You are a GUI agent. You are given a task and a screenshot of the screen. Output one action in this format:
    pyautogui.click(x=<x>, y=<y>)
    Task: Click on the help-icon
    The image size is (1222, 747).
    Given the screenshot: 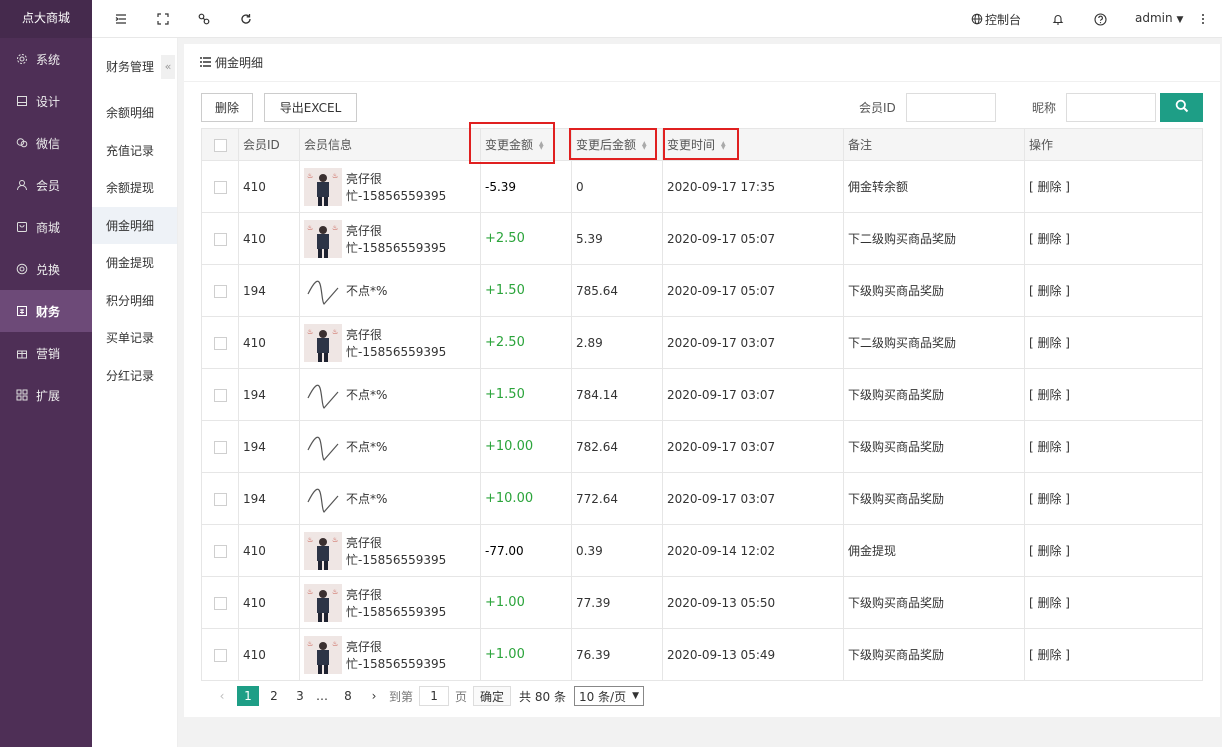 What is the action you would take?
    pyautogui.click(x=1100, y=19)
    